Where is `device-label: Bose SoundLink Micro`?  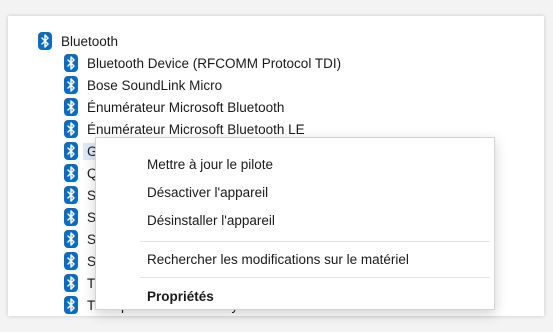 device-label: Bose SoundLink Micro is located at coordinates (155, 85).